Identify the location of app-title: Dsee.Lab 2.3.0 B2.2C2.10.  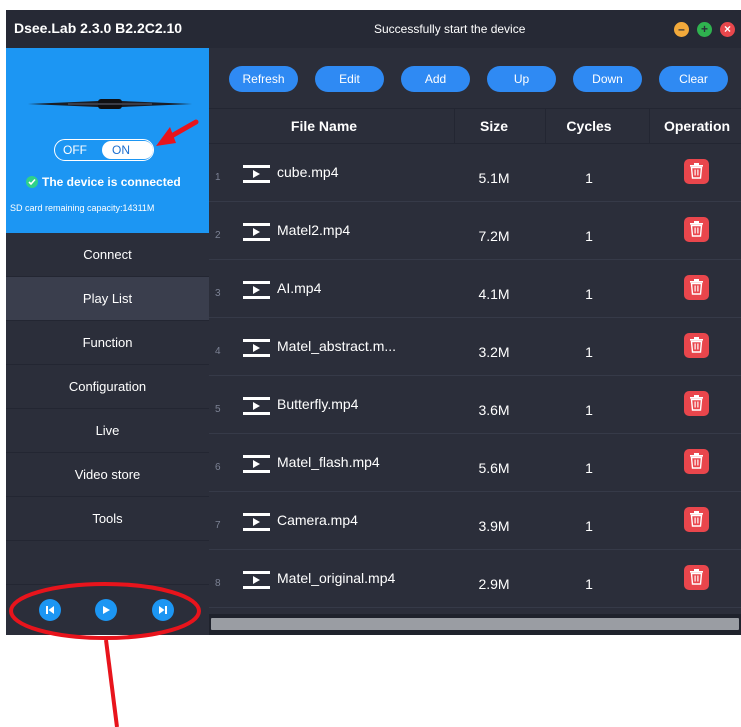
(98, 28).